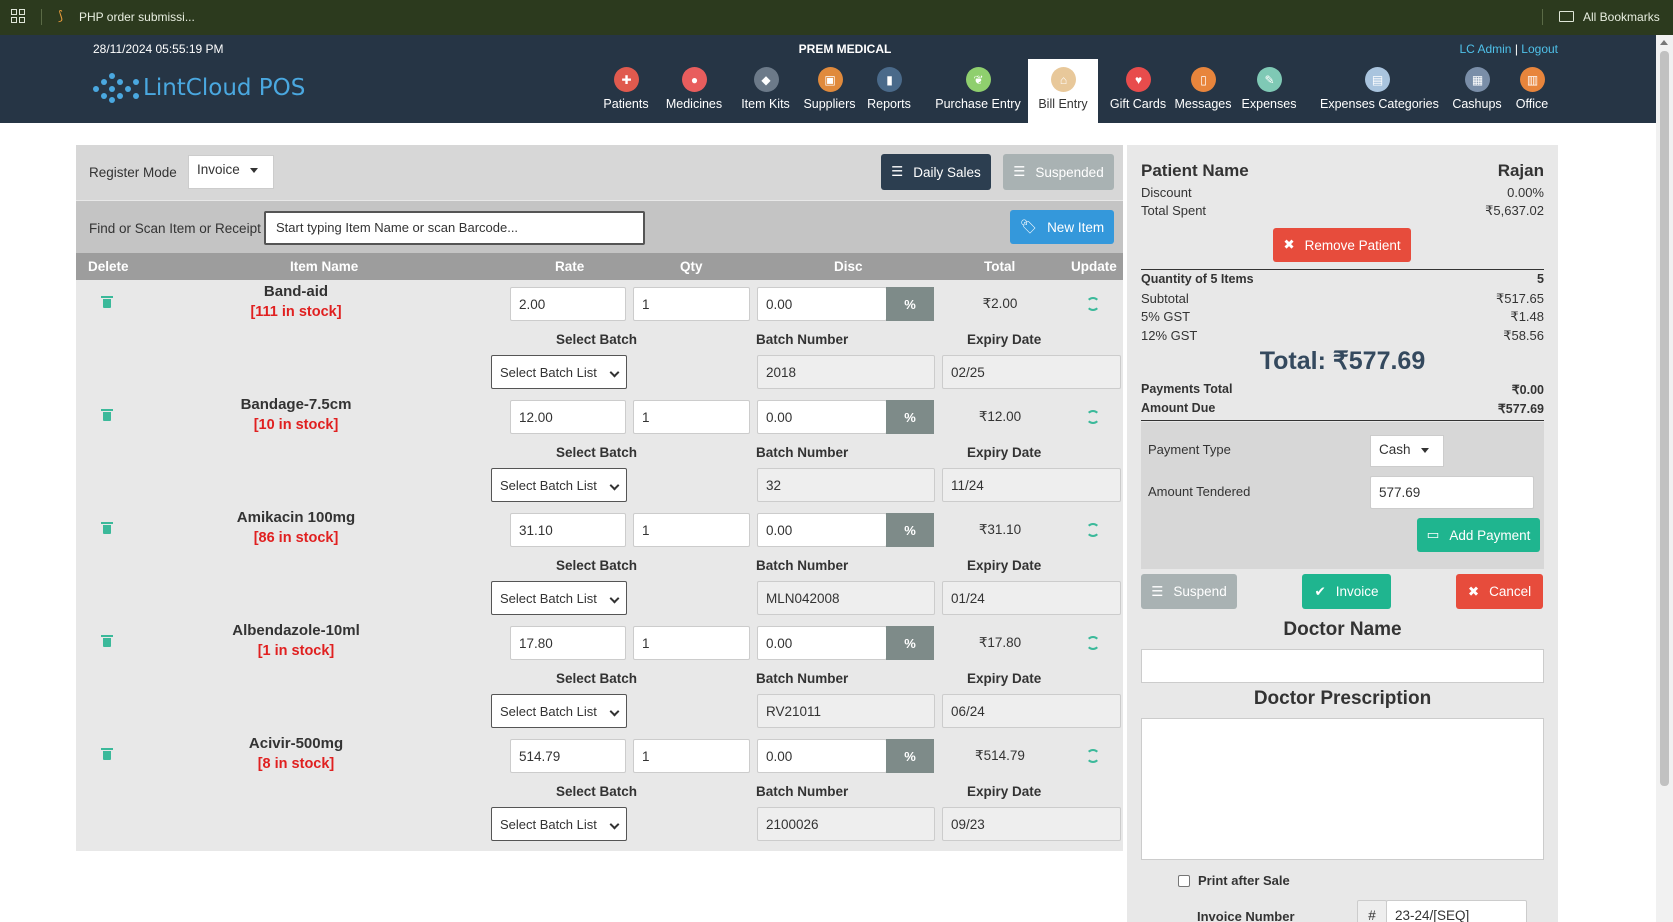 The image size is (1673, 922). Describe the element at coordinates (1342, 666) in the screenshot. I see `doctor-name-input` at that location.